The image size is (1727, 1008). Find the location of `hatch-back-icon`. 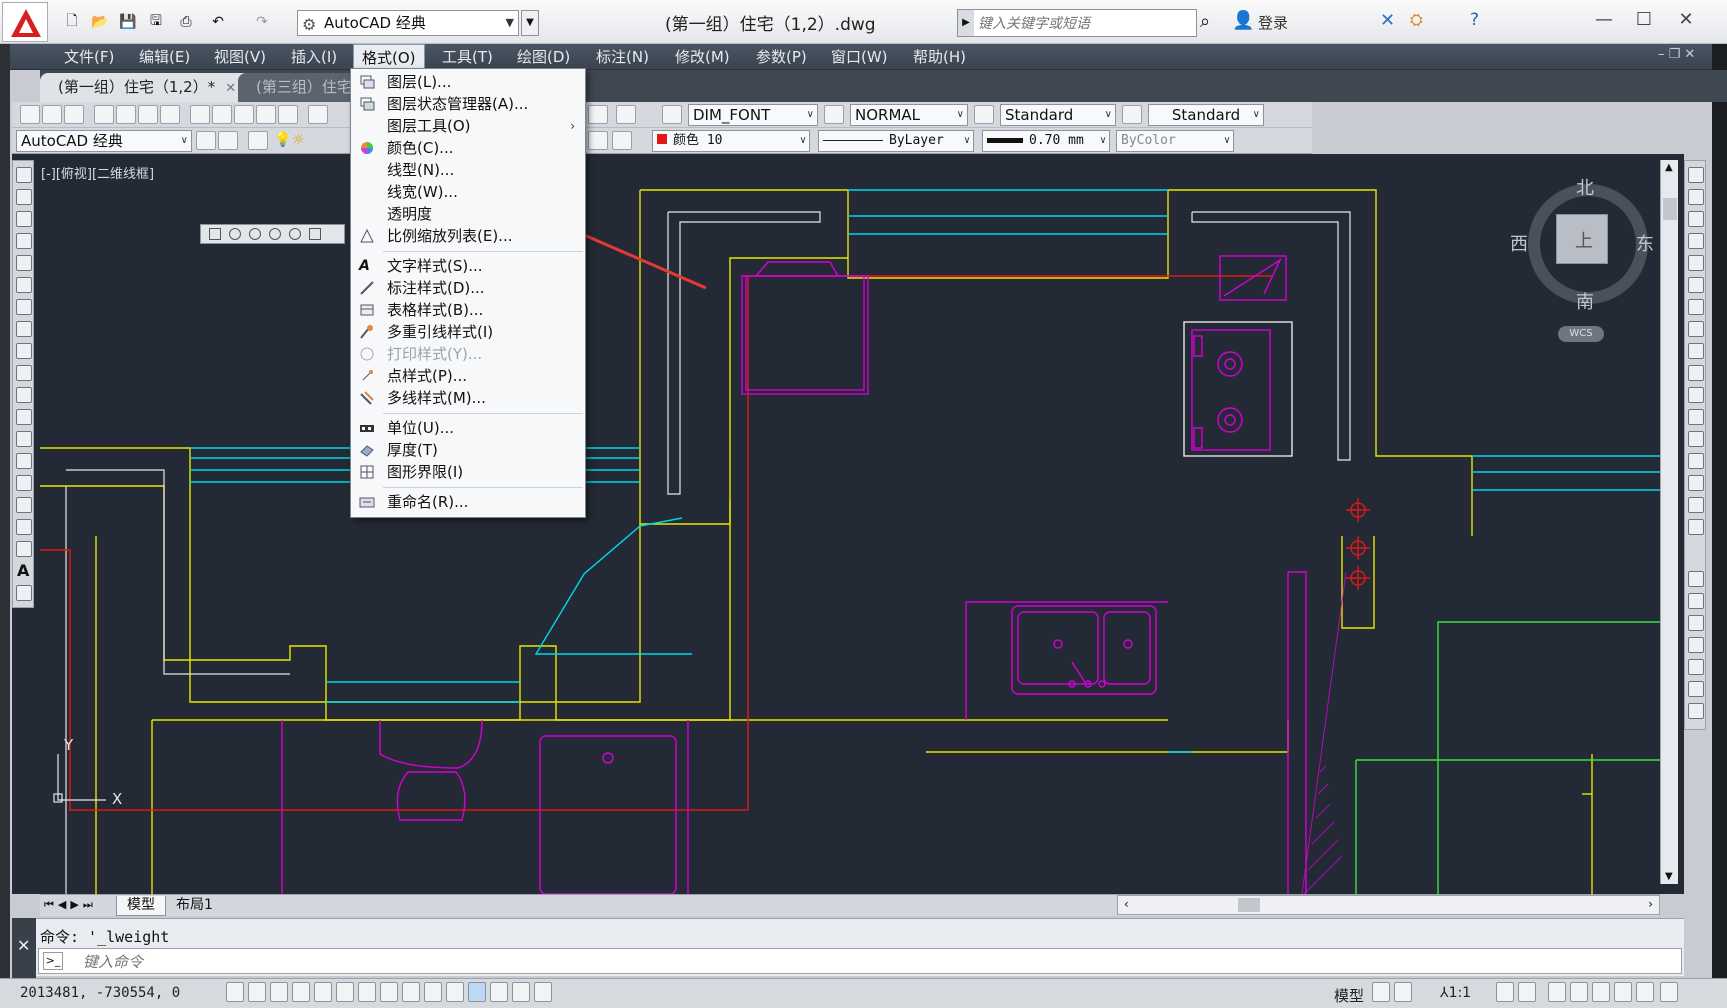

hatch-back-icon is located at coordinates (1696, 711).